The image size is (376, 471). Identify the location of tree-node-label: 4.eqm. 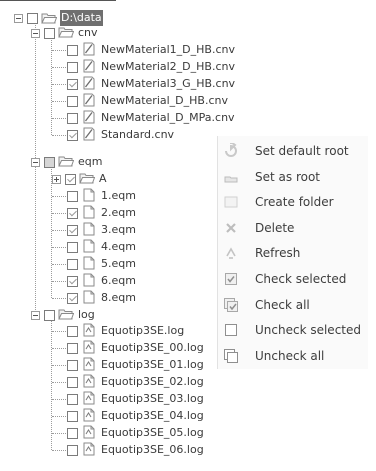
(118, 247).